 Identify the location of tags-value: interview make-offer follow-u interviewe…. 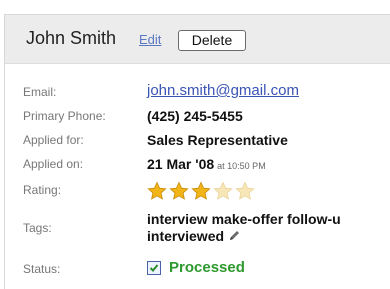
(268, 228).